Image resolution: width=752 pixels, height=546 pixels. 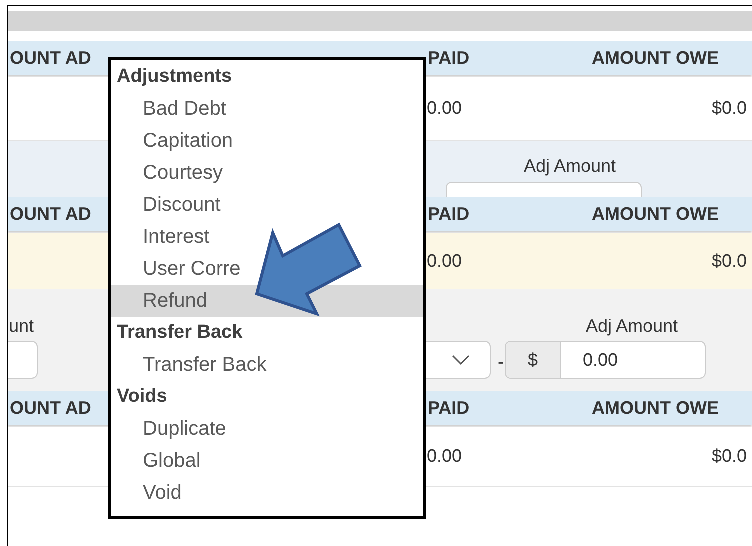 What do you see at coordinates (267, 365) in the screenshot?
I see `menu-item: Transfer Back` at bounding box center [267, 365].